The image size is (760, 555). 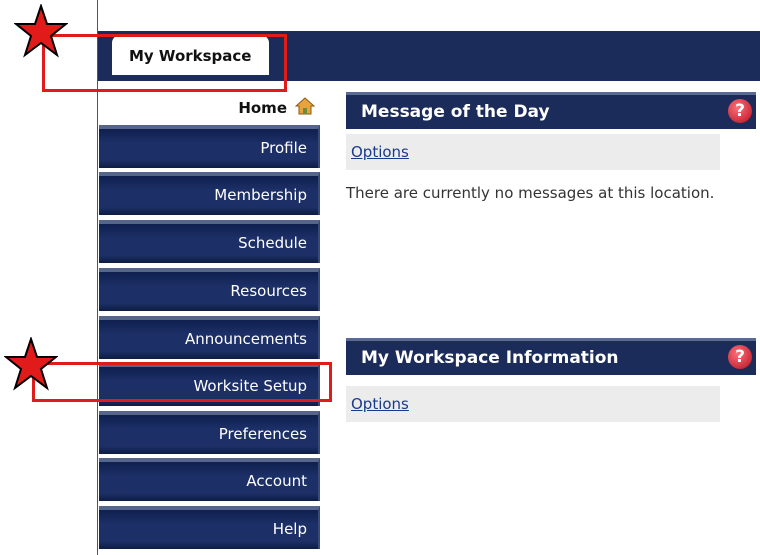 I want to click on motd-options-bar: Options, so click(x=533, y=152).